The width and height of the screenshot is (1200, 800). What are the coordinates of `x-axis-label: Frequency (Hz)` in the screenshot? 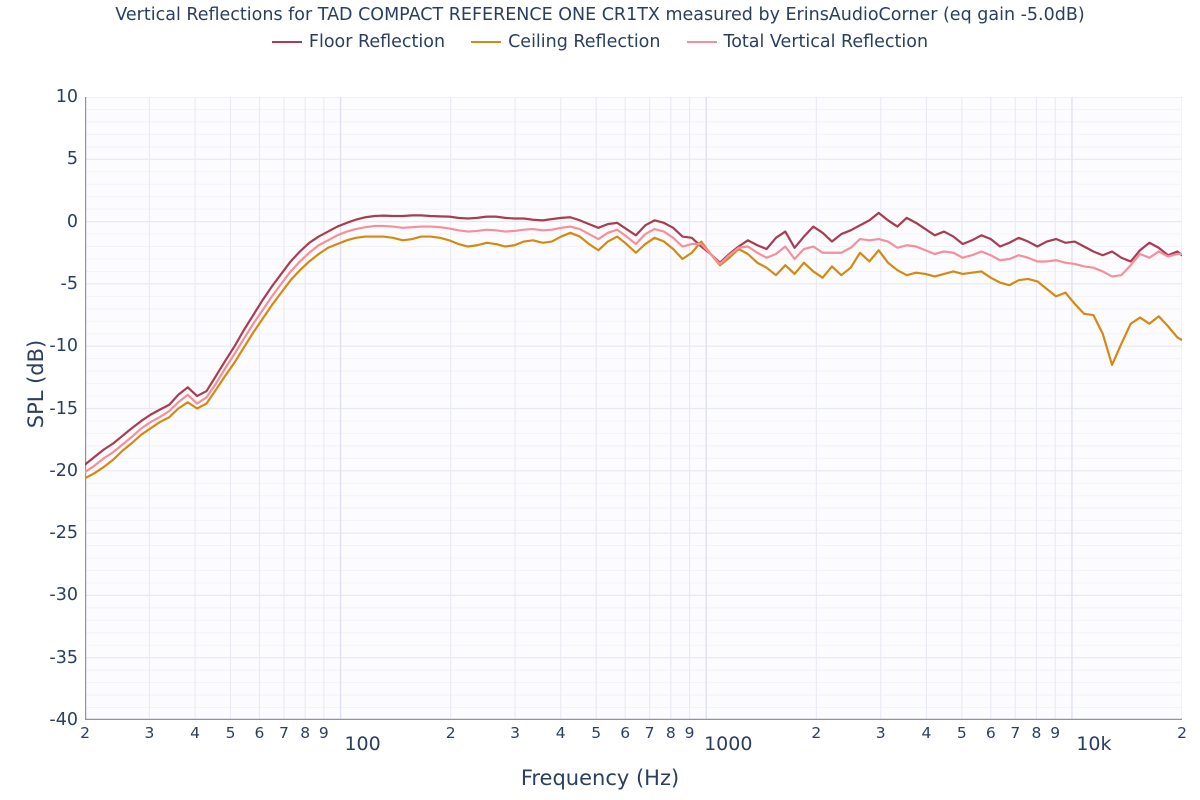 It's located at (600, 778).